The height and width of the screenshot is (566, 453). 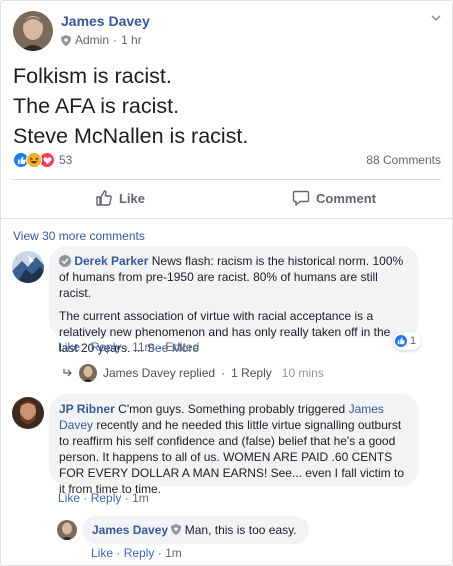 I want to click on post-line: Folkism is racist., so click(x=92, y=76).